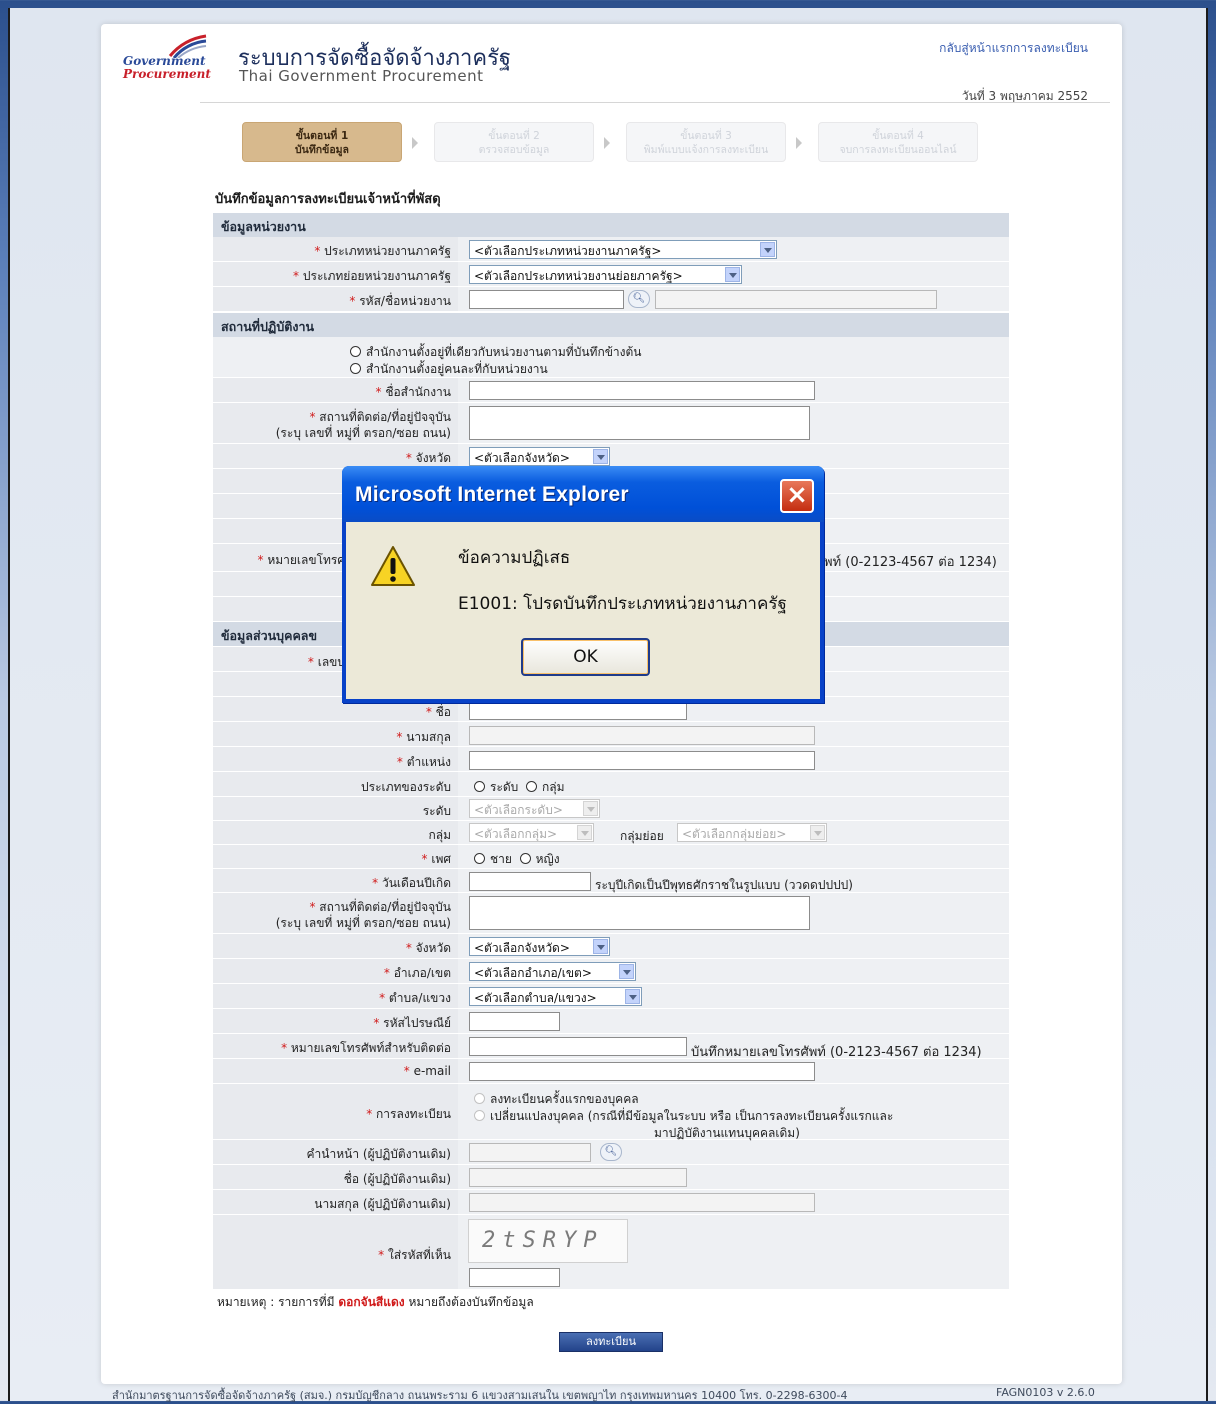 This screenshot has width=1216, height=1404. I want to click on email-label: * e-mail, so click(427, 1071).